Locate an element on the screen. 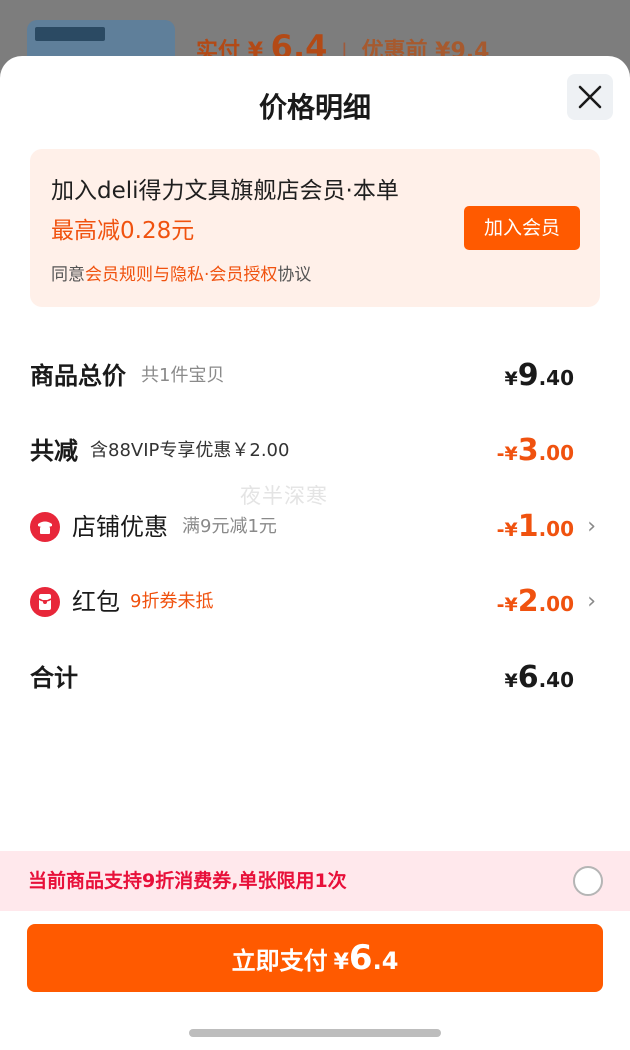 The height and width of the screenshot is (1050, 630). shop-discount-label: 店铺优惠 is located at coordinates (120, 527).